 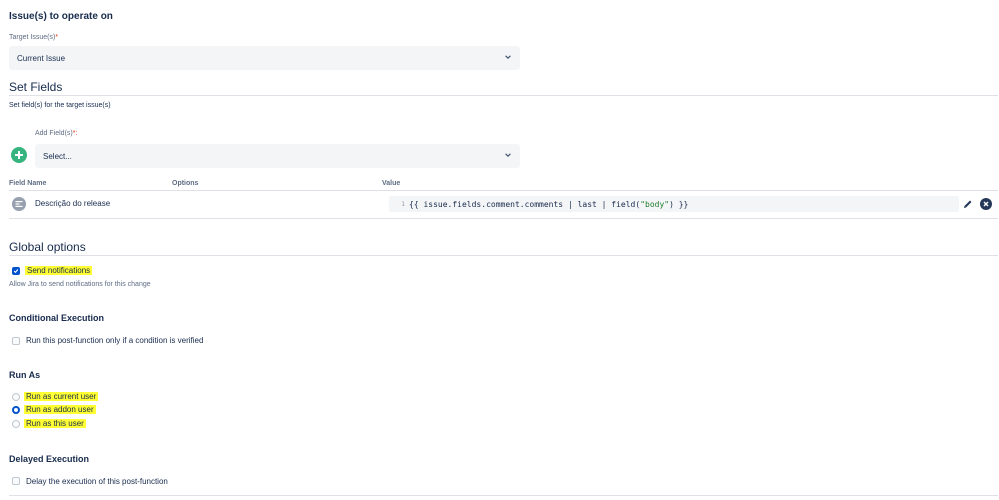 What do you see at coordinates (986, 204) in the screenshot?
I see `remove-icon` at bounding box center [986, 204].